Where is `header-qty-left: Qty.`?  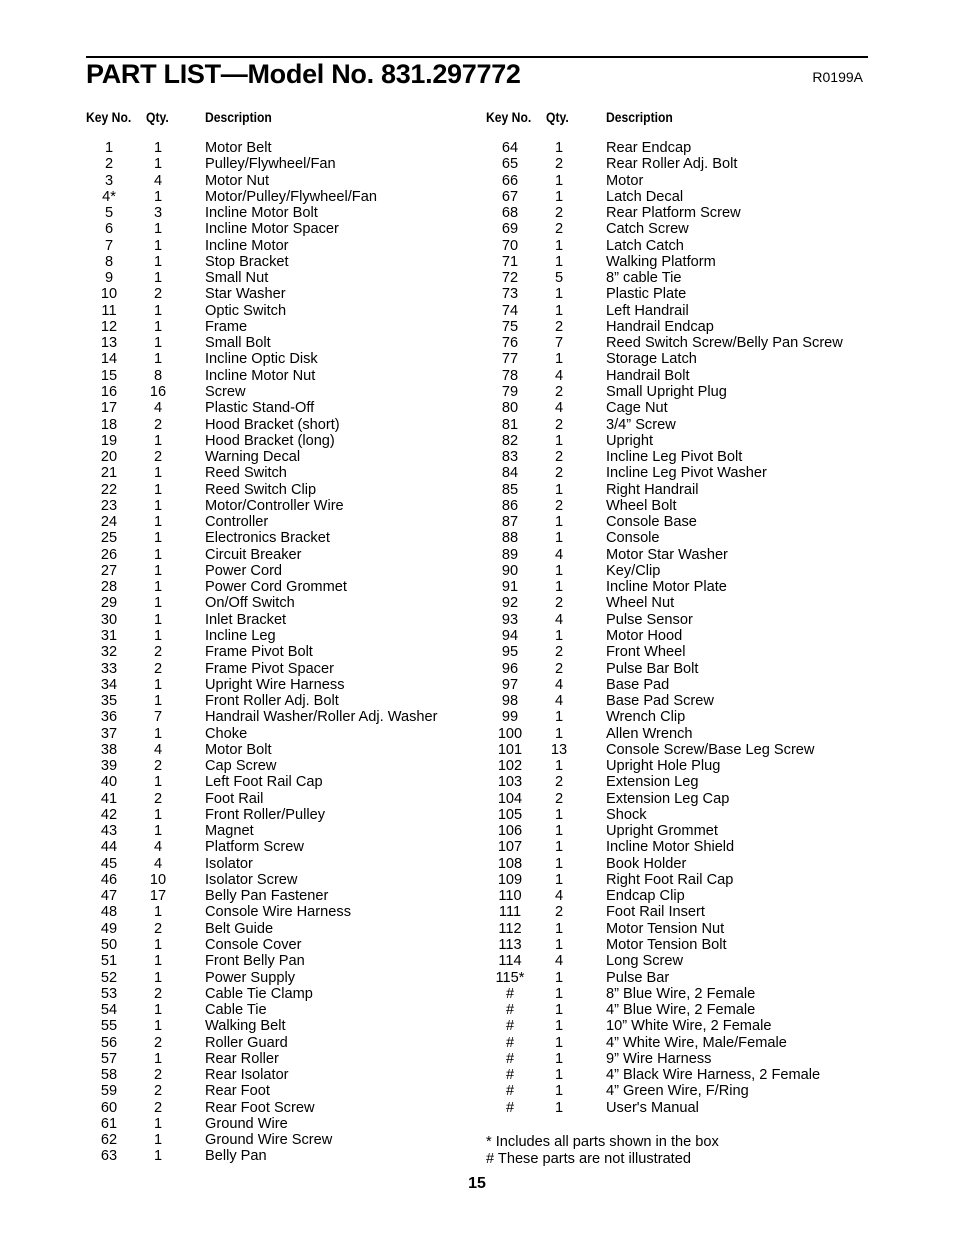 header-qty-left: Qty. is located at coordinates (157, 117).